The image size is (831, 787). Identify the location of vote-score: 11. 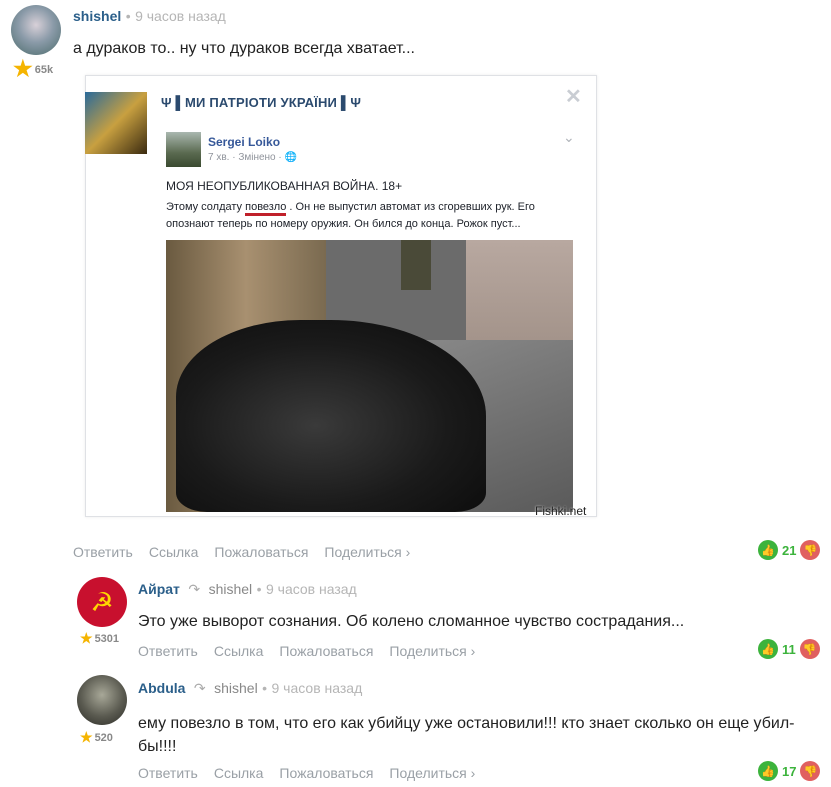
(789, 649).